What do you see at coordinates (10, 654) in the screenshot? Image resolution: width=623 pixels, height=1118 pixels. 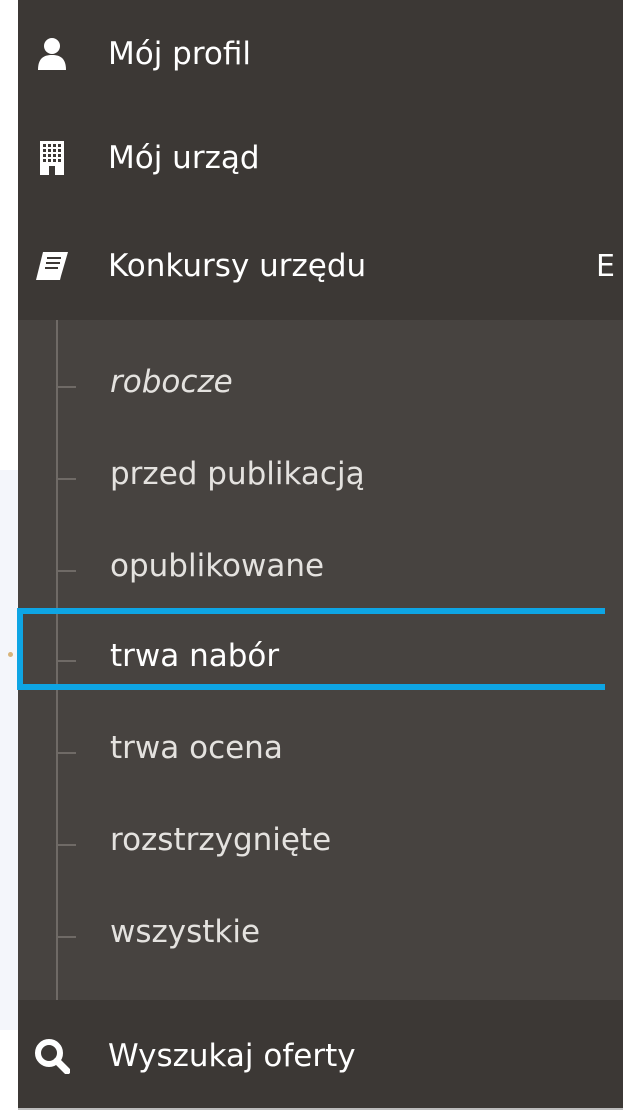 I see `background-dot` at bounding box center [10, 654].